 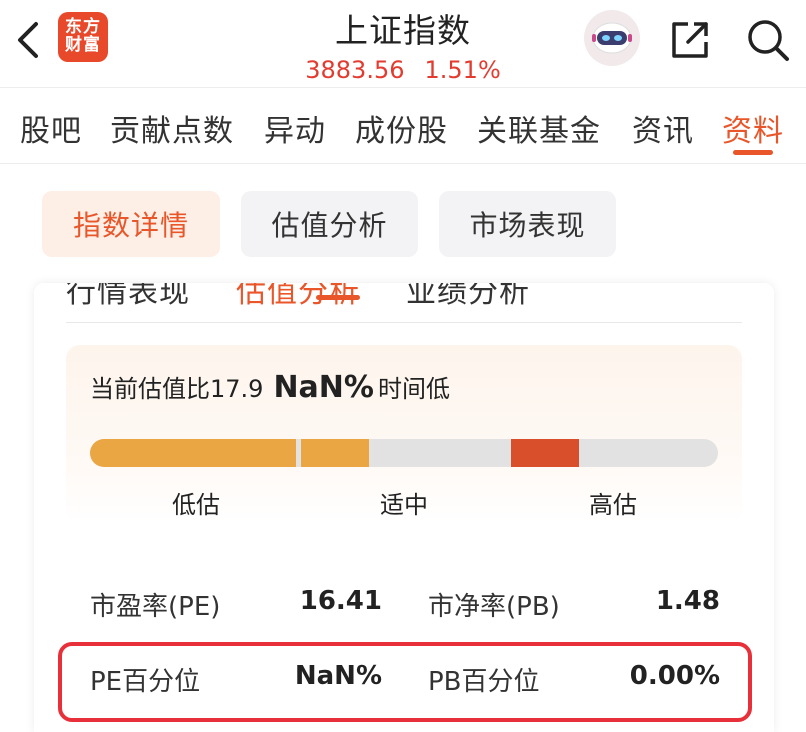 I want to click on eastmoney-logo: 东方 财富, so click(x=83, y=37).